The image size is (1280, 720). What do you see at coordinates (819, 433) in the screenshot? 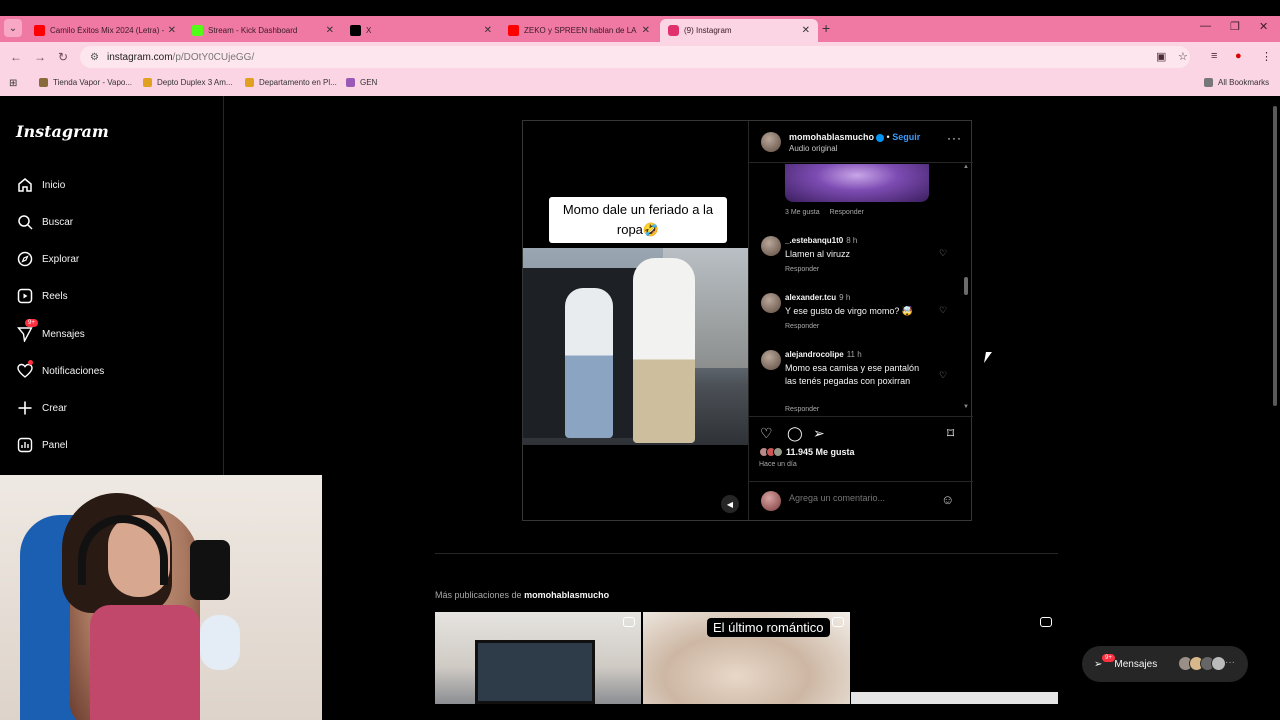
I see `share-icon: ➢` at bounding box center [819, 433].